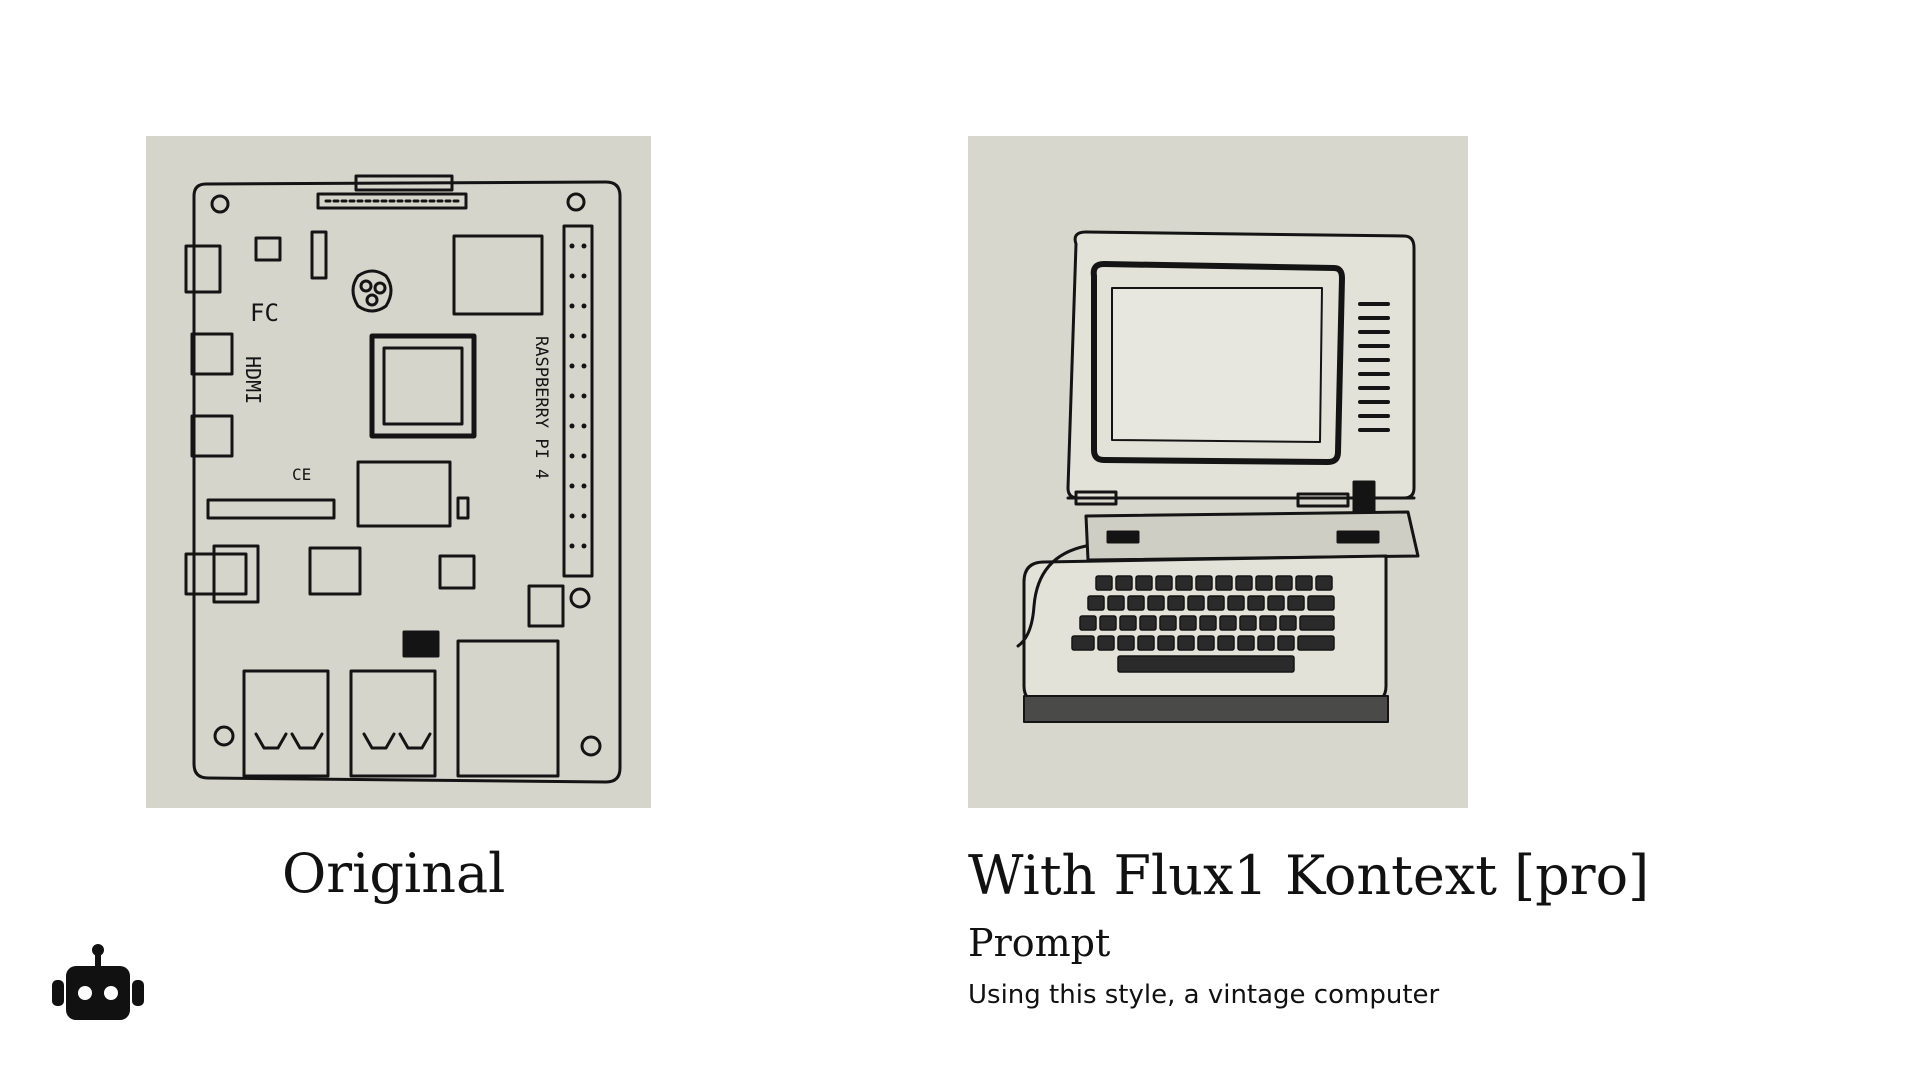 Image resolution: width=1920 pixels, height=1080 pixels. Describe the element at coordinates (301, 474) in the screenshot. I see `board-mark-ce: CE` at that location.